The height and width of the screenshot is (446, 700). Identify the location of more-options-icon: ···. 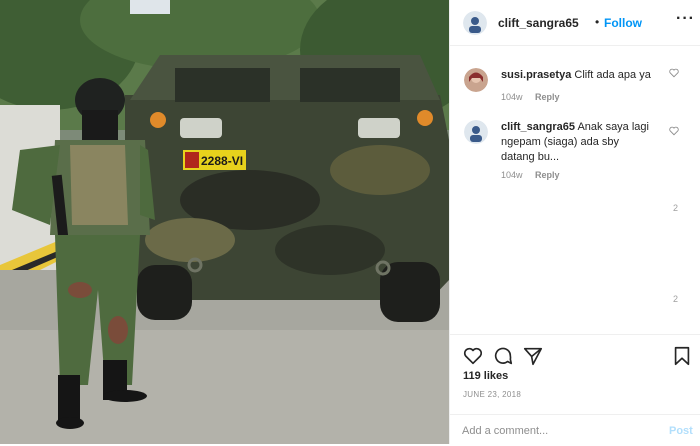
(685, 19).